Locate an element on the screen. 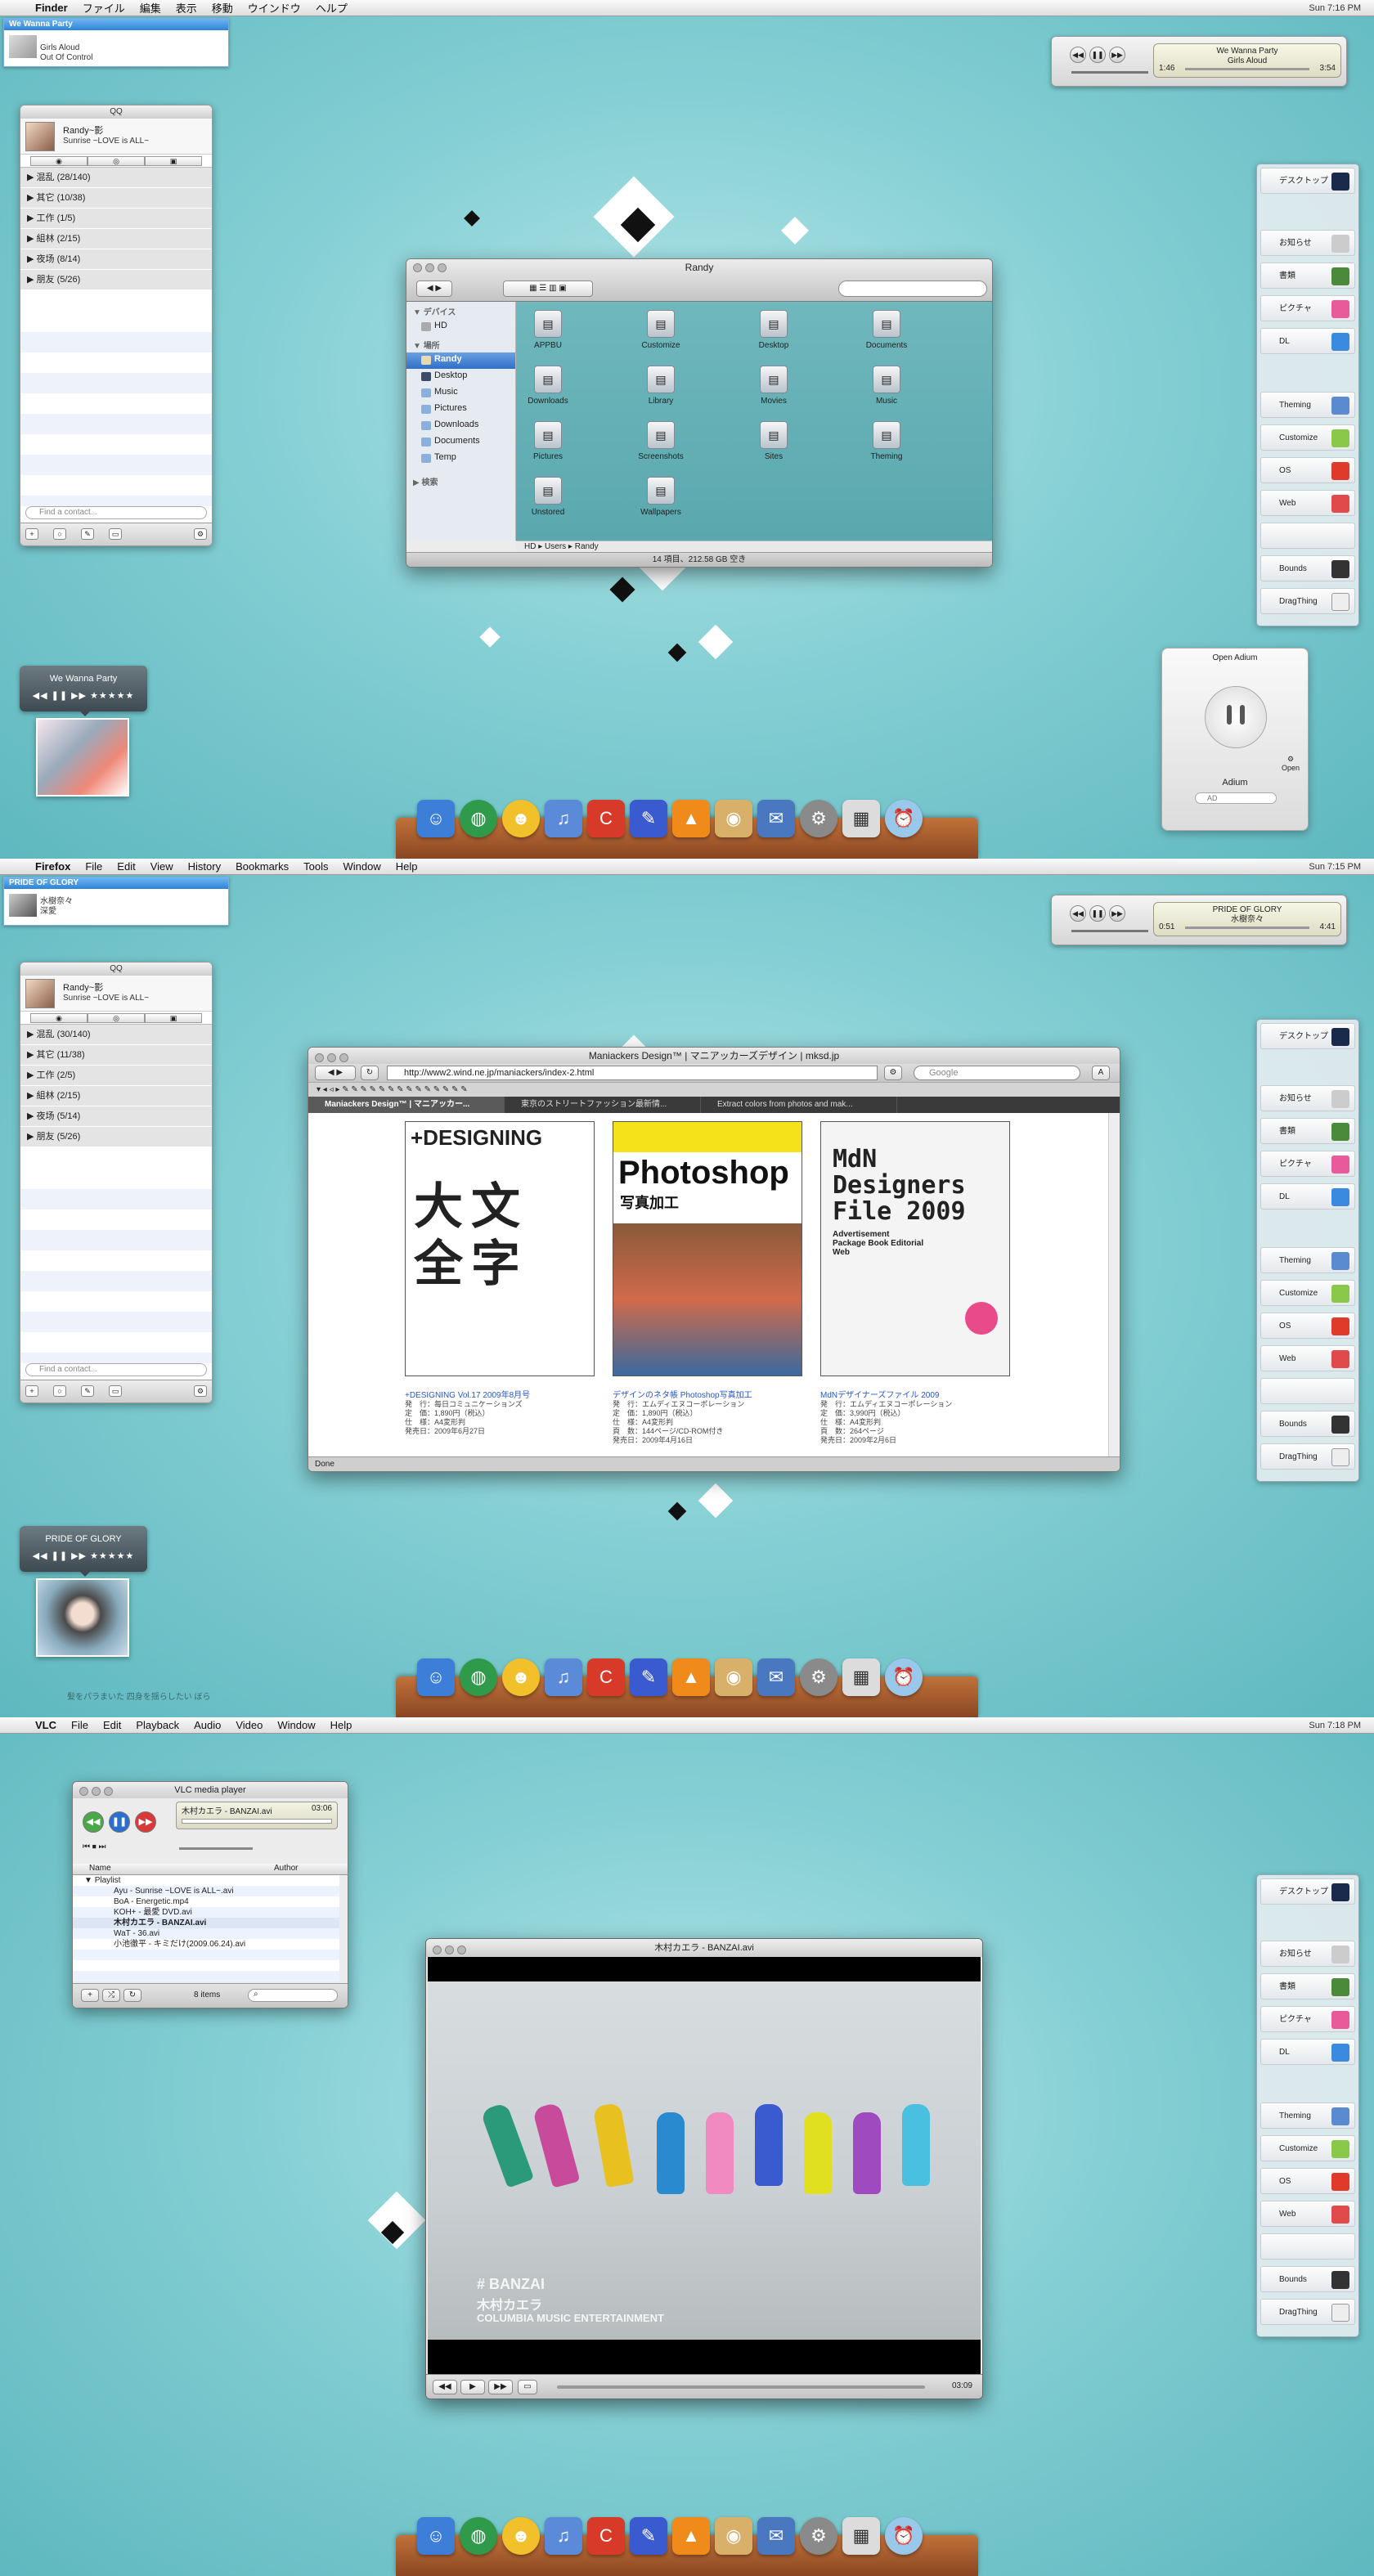 Image resolution: width=1374 pixels, height=2576 pixels. album-art is located at coordinates (82, 1618).